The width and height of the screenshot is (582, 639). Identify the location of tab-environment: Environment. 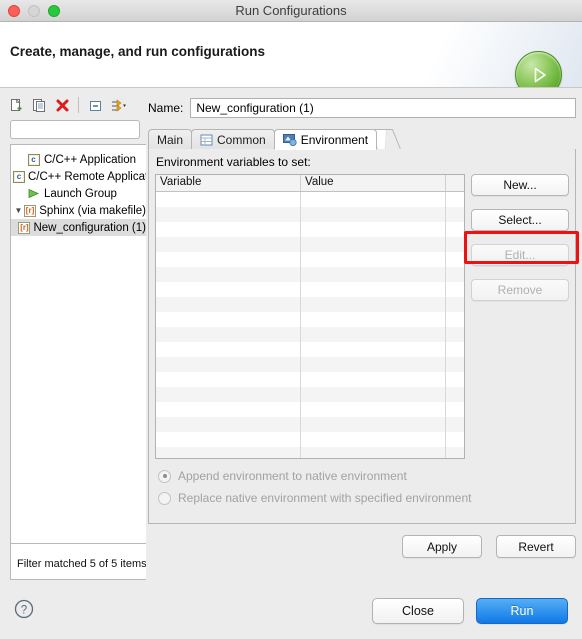
(325, 139).